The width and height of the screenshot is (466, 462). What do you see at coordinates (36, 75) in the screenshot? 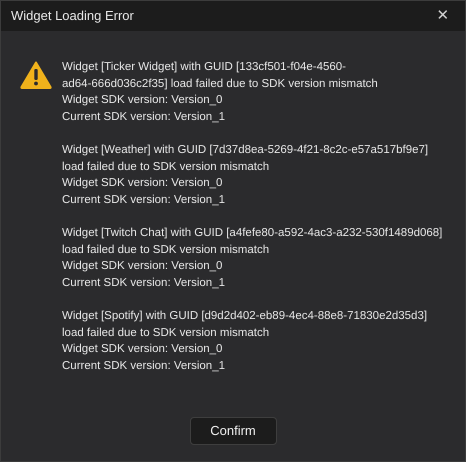
I see `warning-icon` at bounding box center [36, 75].